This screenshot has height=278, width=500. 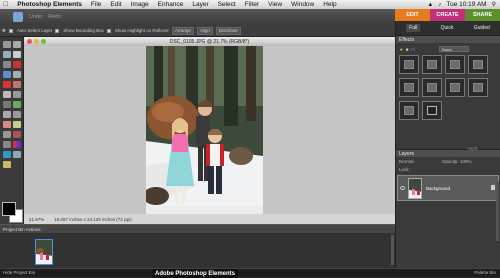 What do you see at coordinates (302, 4) in the screenshot?
I see `menu-window: Window` at bounding box center [302, 4].